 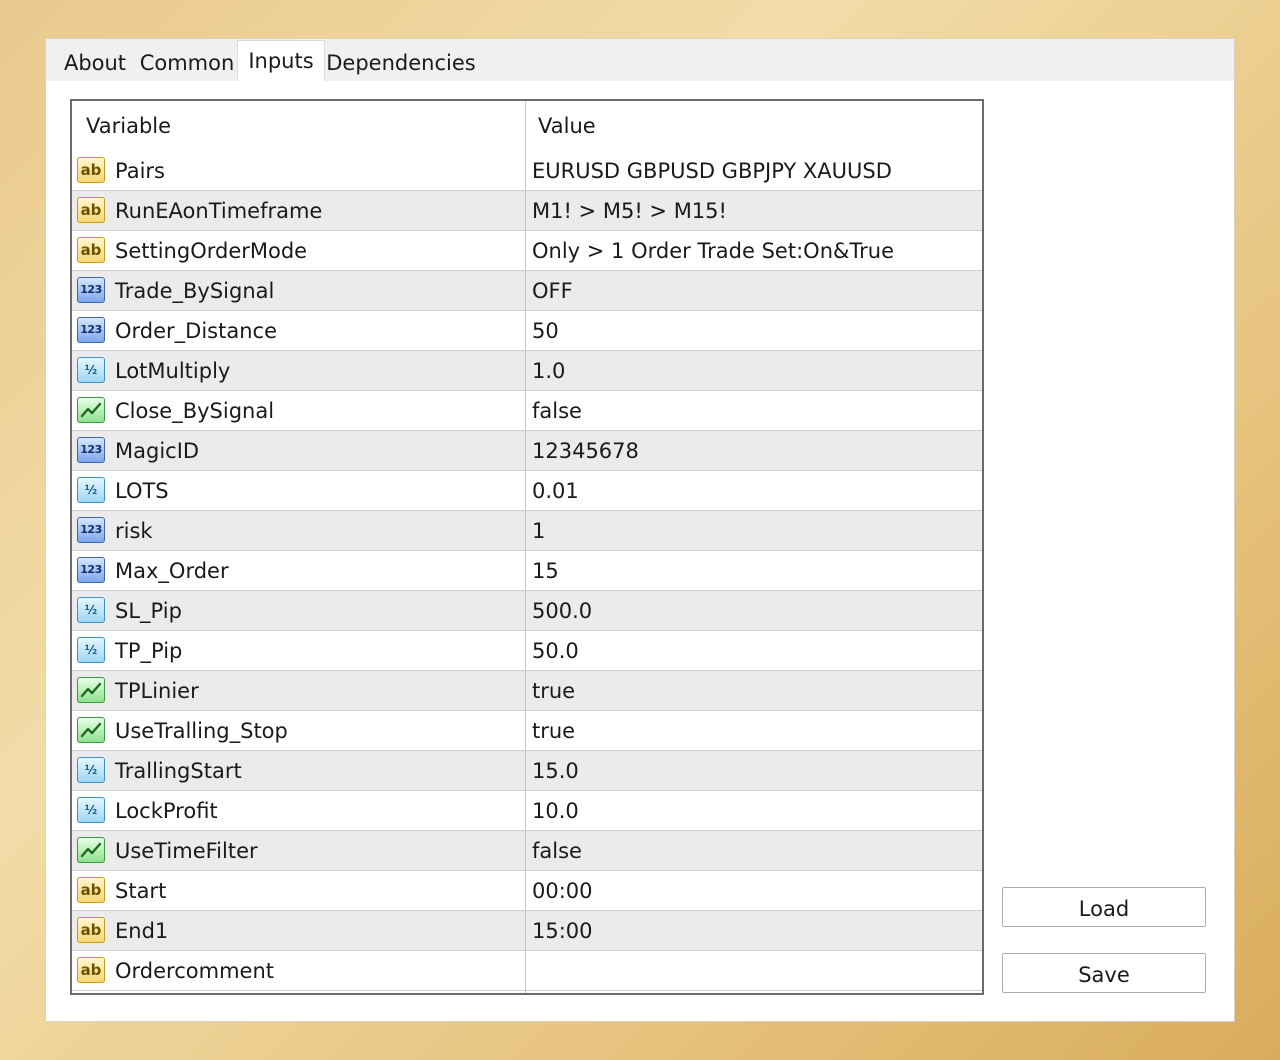 I want to click on variable-value: 50.0, so click(x=555, y=651).